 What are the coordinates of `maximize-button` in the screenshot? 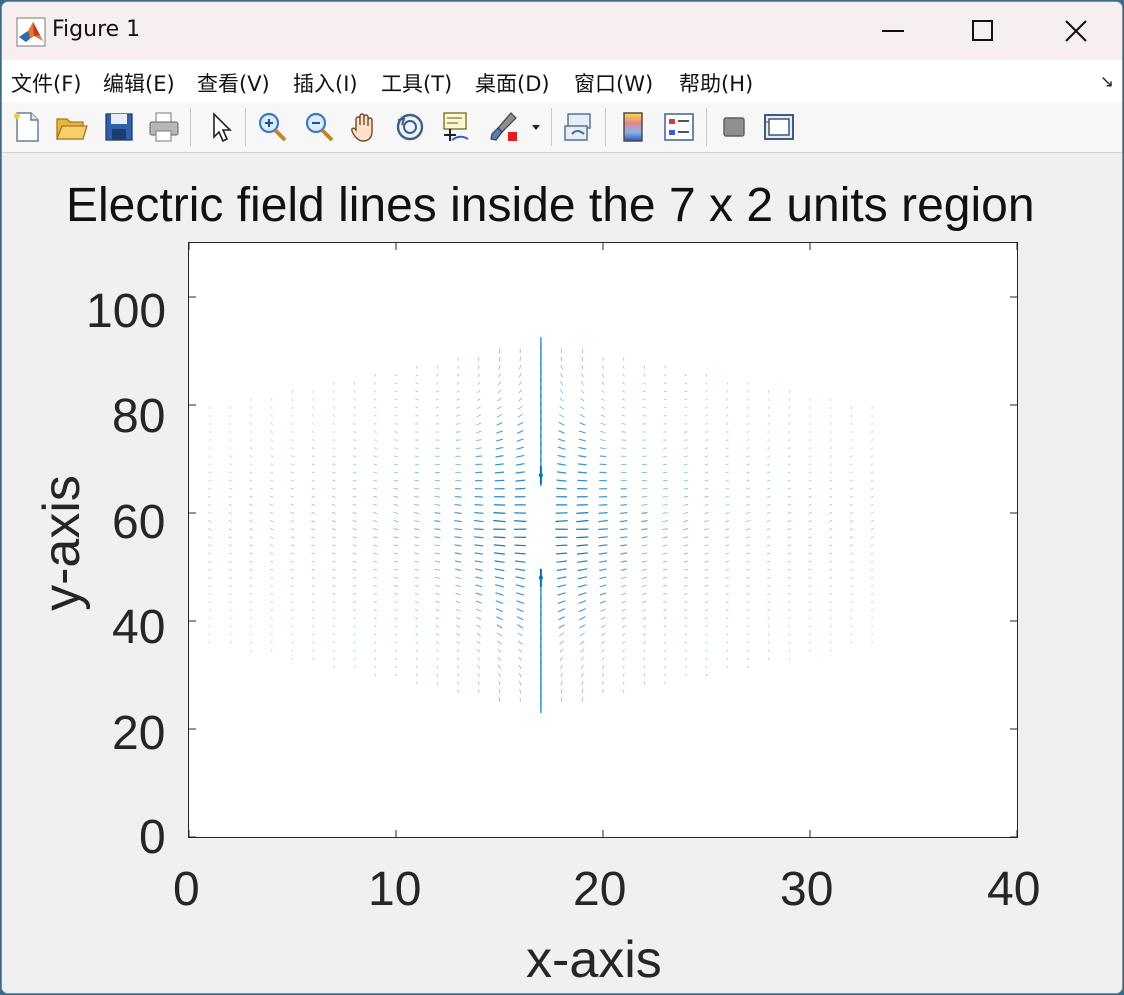 It's located at (983, 31).